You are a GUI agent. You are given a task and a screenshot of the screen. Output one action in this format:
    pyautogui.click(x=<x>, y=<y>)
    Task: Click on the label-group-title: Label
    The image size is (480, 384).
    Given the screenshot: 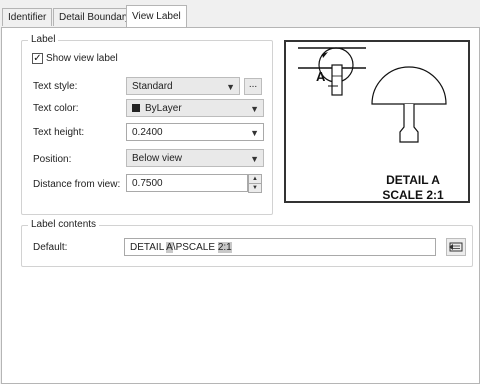 What is the action you would take?
    pyautogui.click(x=43, y=39)
    